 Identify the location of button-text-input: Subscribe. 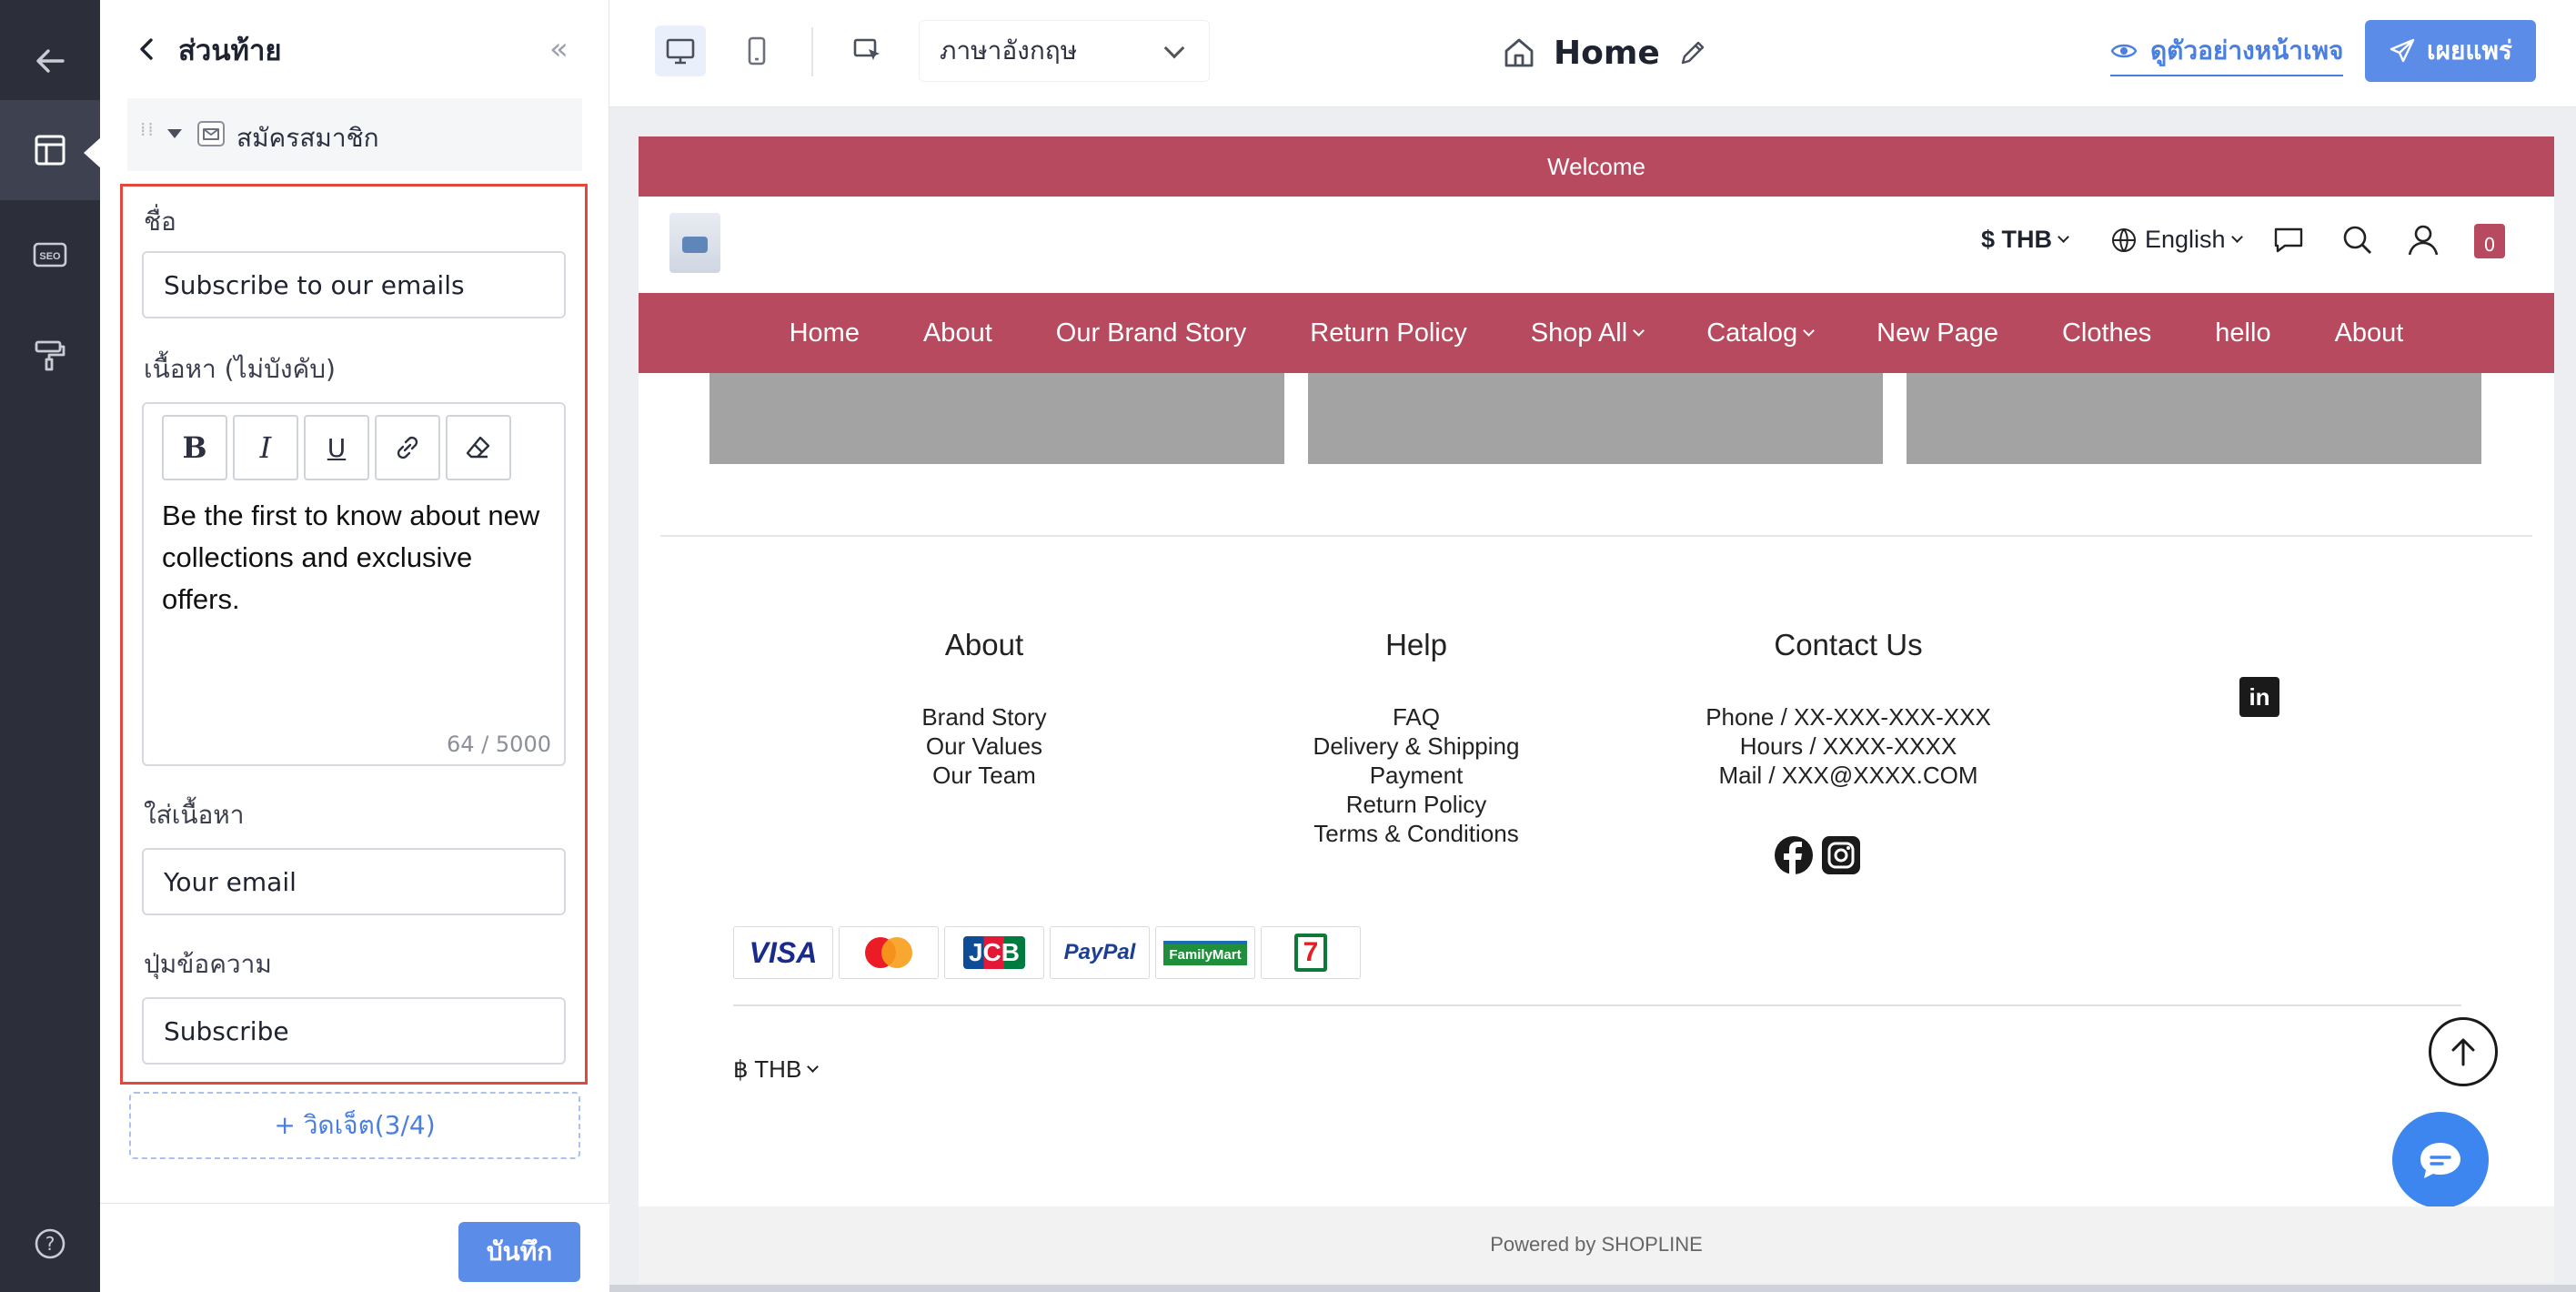
(354, 1031).